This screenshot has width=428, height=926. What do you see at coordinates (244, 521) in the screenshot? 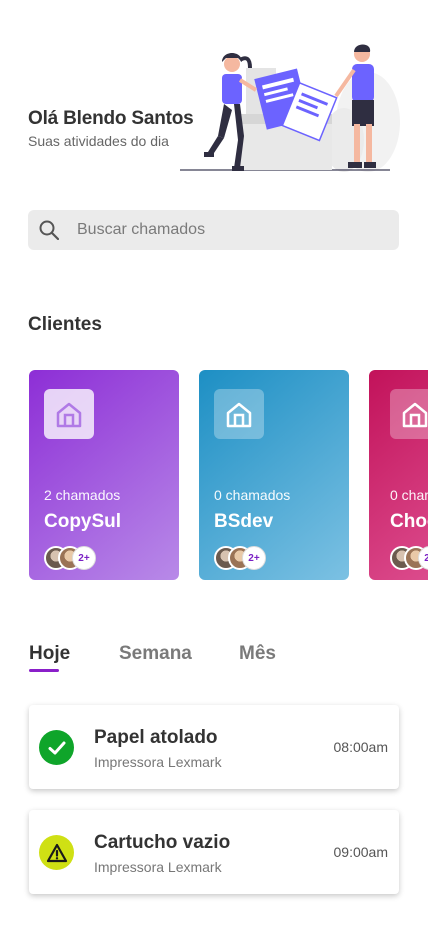
I see `client-name: BSdev` at bounding box center [244, 521].